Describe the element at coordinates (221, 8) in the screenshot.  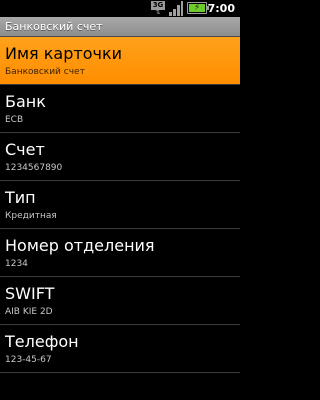
I see `status-time: 7:00` at that location.